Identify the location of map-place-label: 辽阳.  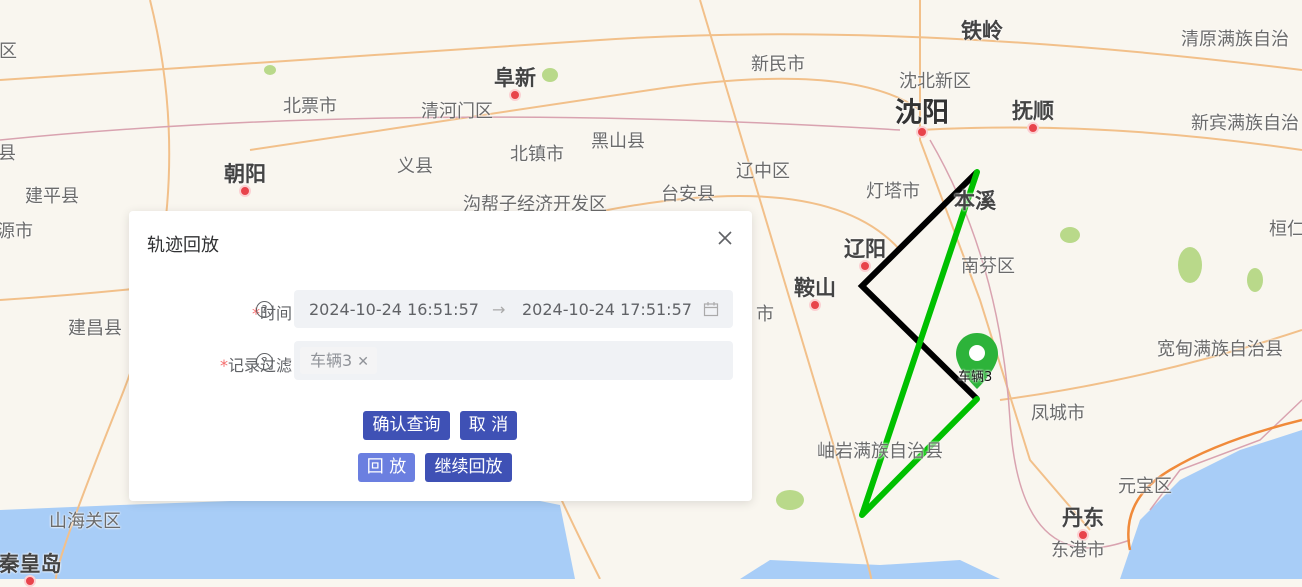
(865, 249).